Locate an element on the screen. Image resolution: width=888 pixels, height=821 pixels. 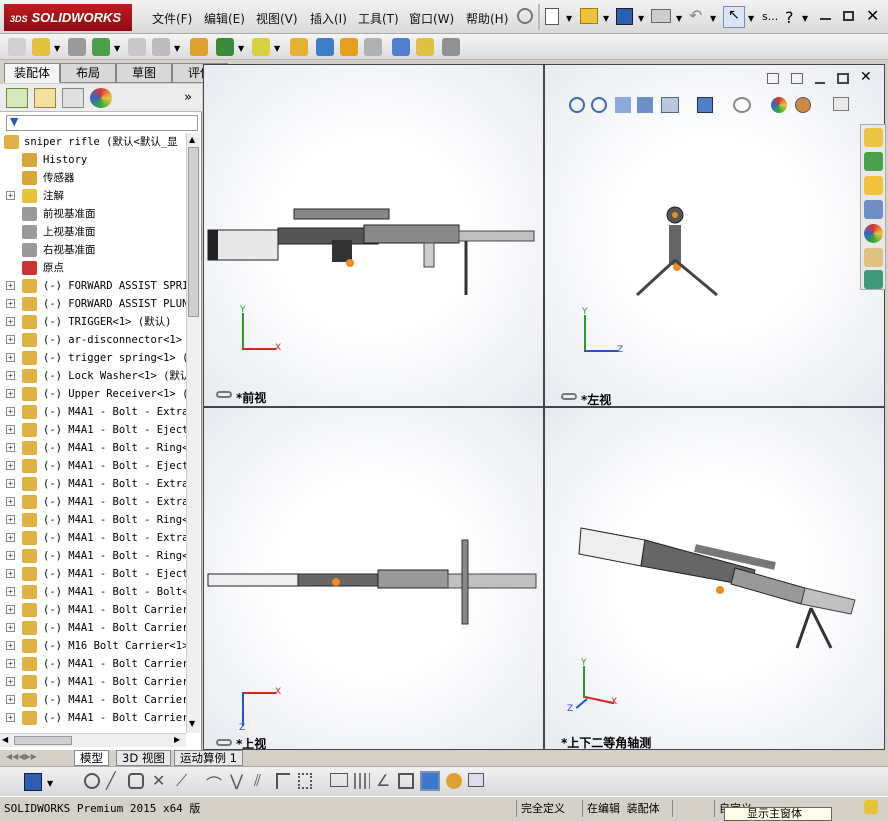
line-icon: ╱ is located at coordinates (111, 780).